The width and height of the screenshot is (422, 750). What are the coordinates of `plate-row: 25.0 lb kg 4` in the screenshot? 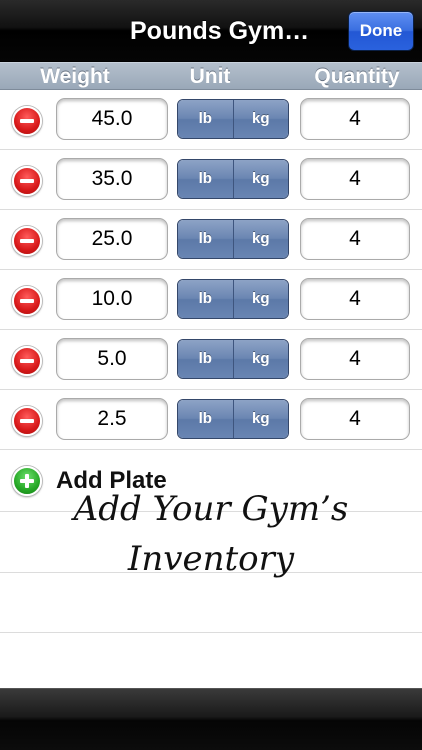 It's located at (211, 240).